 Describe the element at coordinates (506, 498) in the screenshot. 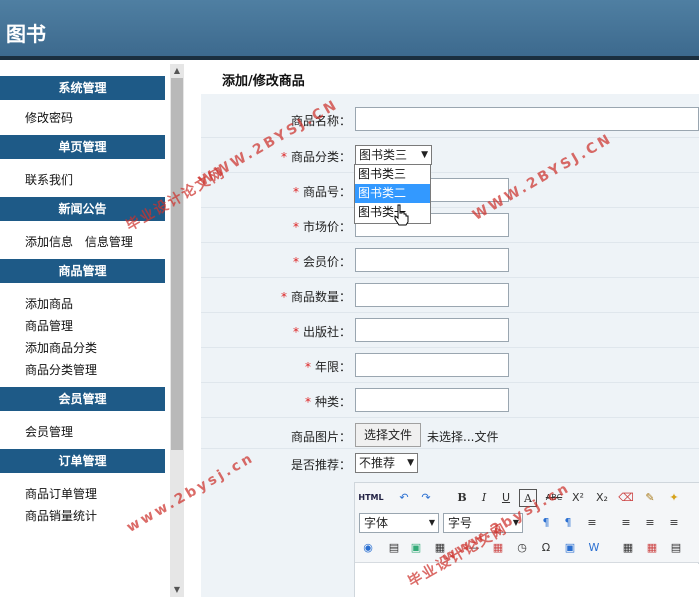

I see `underline-button: U` at that location.